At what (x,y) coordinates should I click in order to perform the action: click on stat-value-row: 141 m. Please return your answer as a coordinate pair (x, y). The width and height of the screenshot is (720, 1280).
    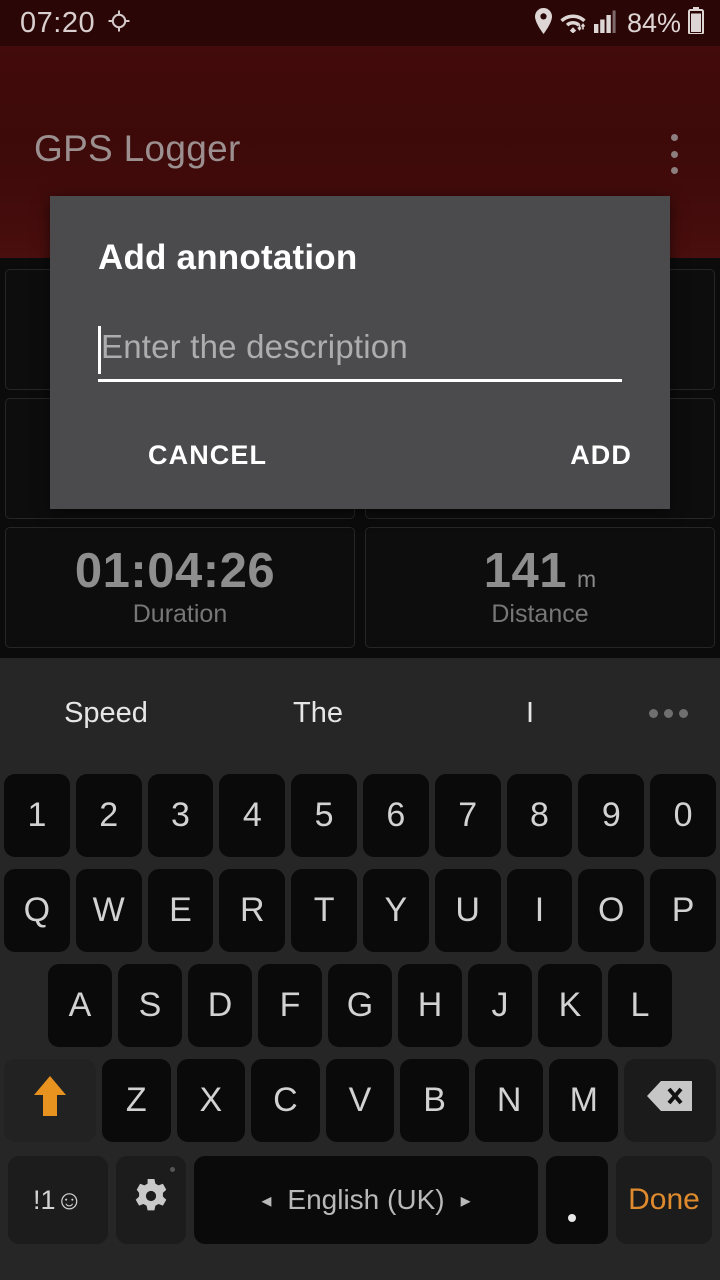
    Looking at the image, I should click on (540, 570).